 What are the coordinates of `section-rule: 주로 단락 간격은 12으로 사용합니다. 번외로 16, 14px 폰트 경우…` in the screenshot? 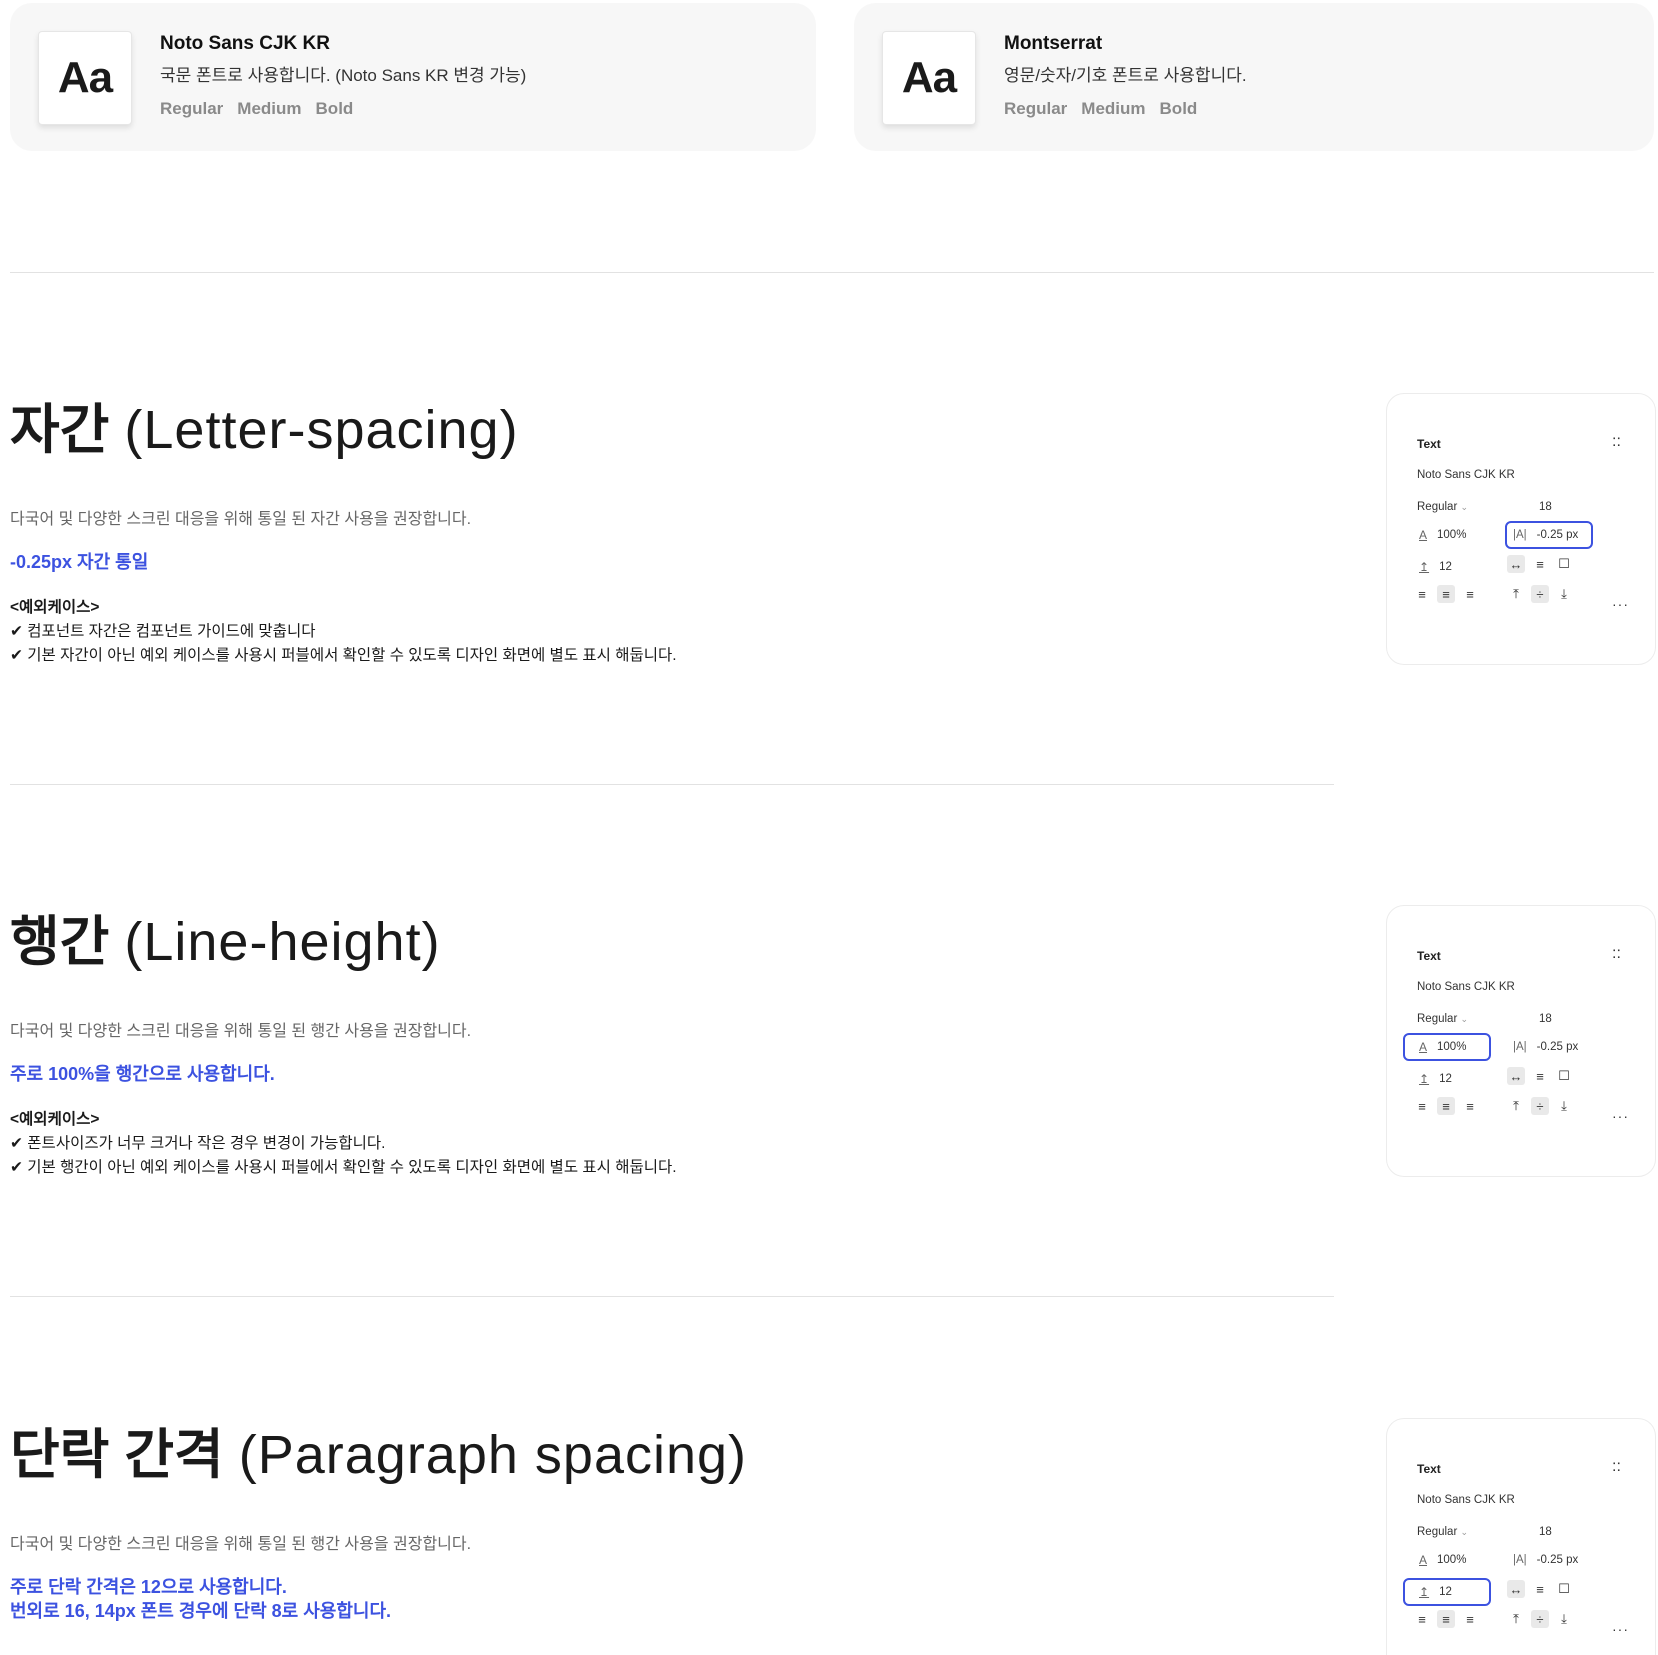 It's located at (200, 1599).